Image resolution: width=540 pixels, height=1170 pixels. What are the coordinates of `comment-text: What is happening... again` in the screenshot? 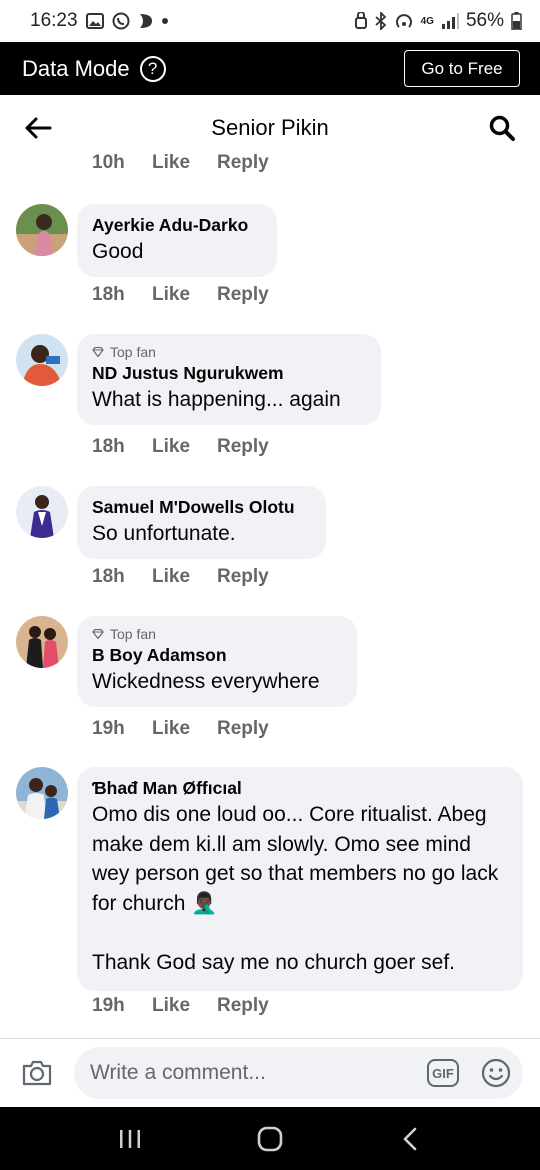 It's located at (216, 399).